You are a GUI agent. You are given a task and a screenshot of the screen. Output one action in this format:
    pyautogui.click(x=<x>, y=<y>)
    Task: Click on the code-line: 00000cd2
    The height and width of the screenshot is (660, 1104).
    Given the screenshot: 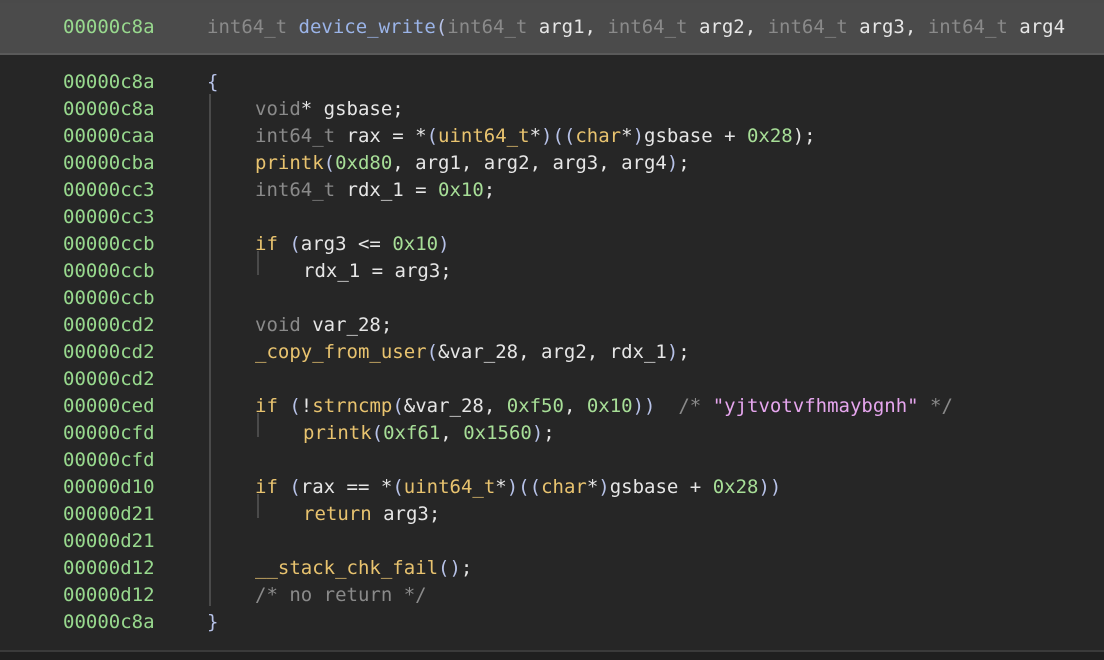 What is the action you would take?
    pyautogui.click(x=552, y=379)
    